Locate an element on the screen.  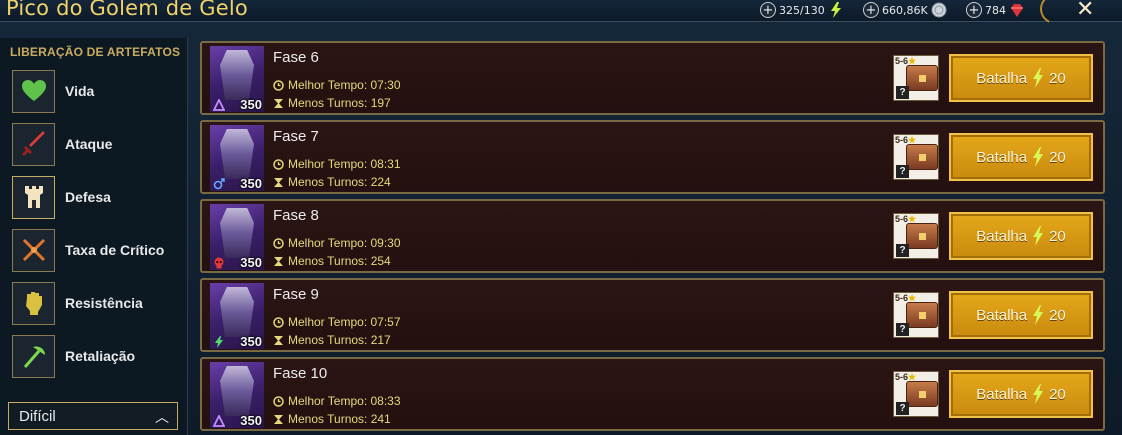
sidebar-item-label: Resistência is located at coordinates (104, 303).